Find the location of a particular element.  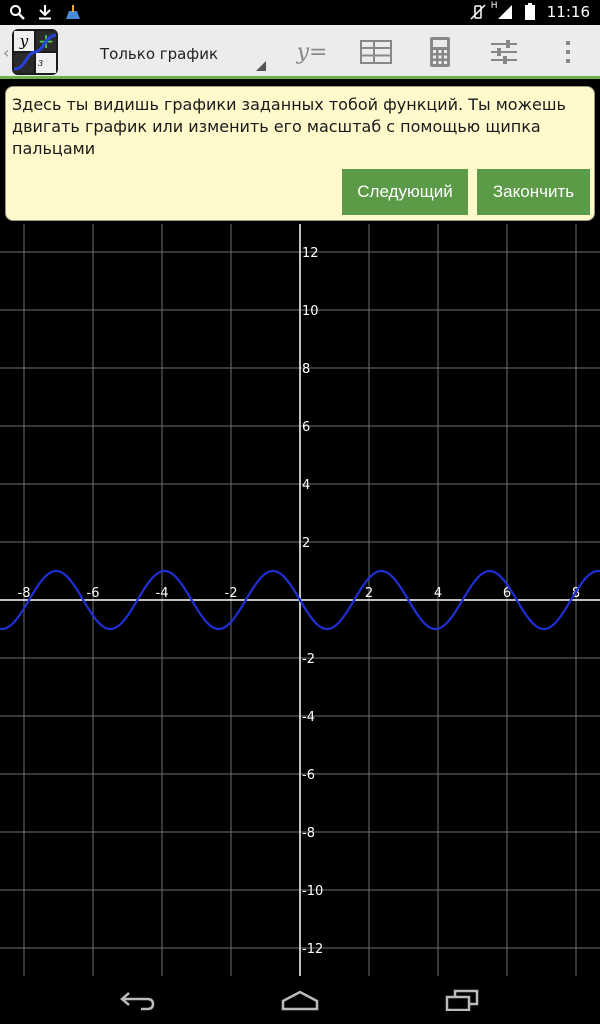

y-tick-label: -10 is located at coordinates (312, 891).